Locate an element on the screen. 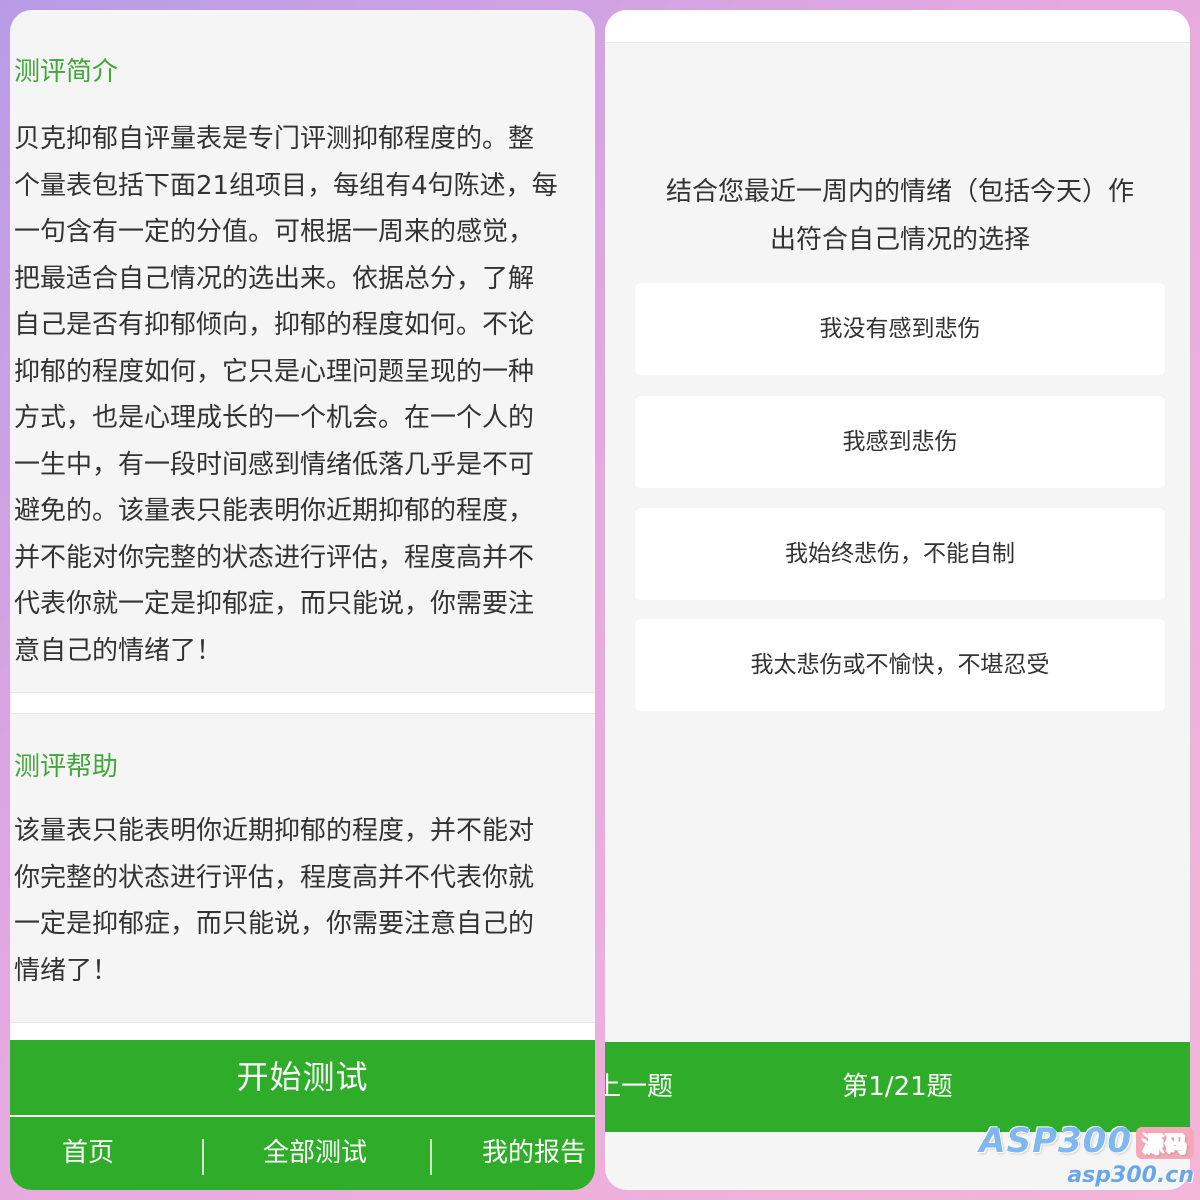  watermark-tag: 源码 is located at coordinates (1164, 1142).